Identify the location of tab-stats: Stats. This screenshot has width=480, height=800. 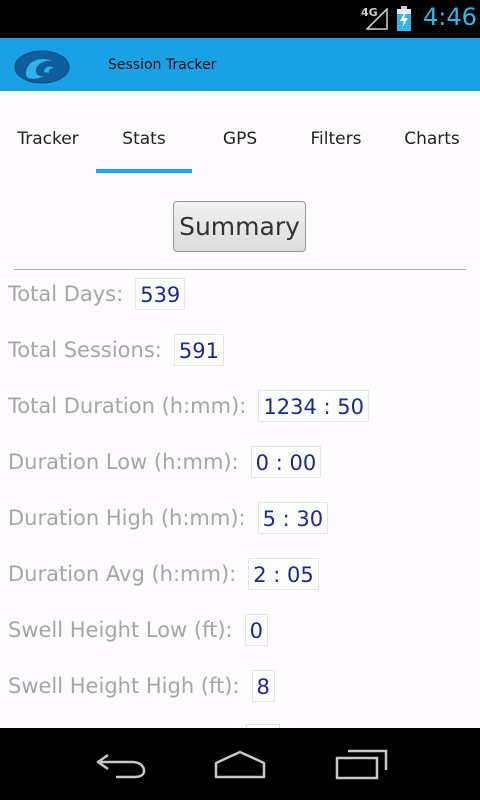
(144, 132).